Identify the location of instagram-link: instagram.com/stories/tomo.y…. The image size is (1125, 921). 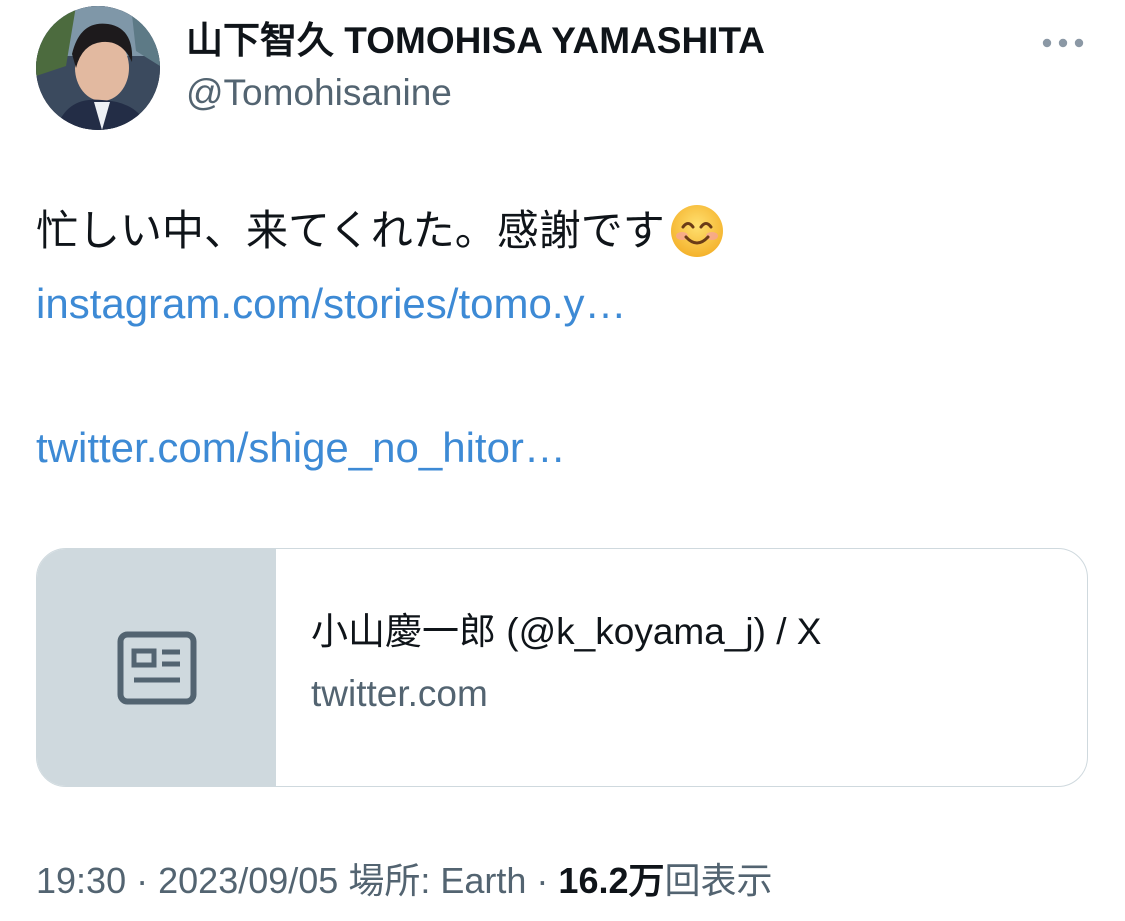
(331, 304).